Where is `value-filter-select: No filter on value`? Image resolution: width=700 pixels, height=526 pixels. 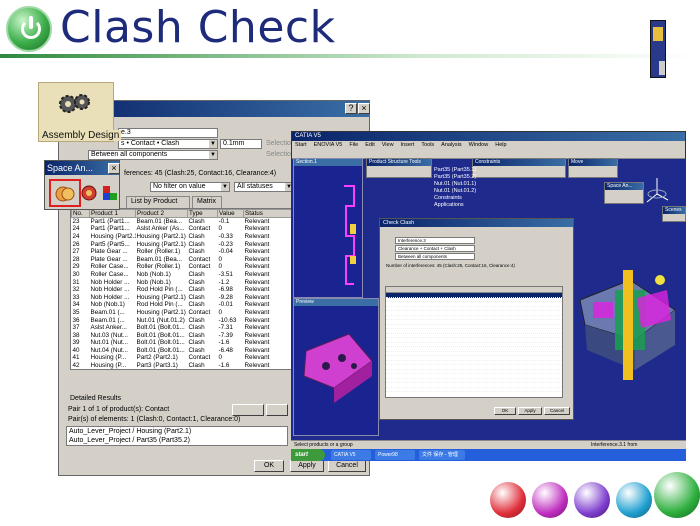 value-filter-select: No filter on value is located at coordinates (190, 187).